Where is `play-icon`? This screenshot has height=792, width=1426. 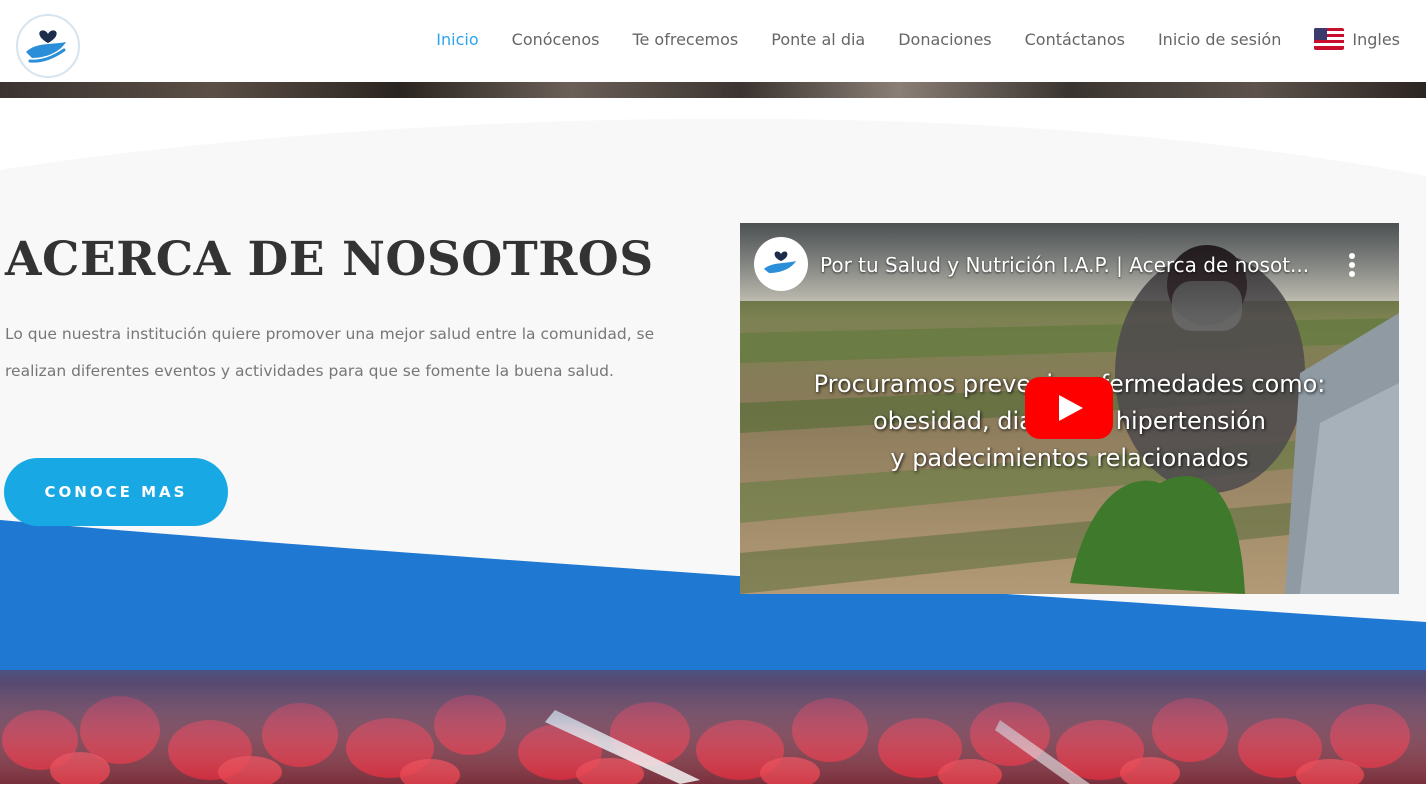 play-icon is located at coordinates (1069, 408).